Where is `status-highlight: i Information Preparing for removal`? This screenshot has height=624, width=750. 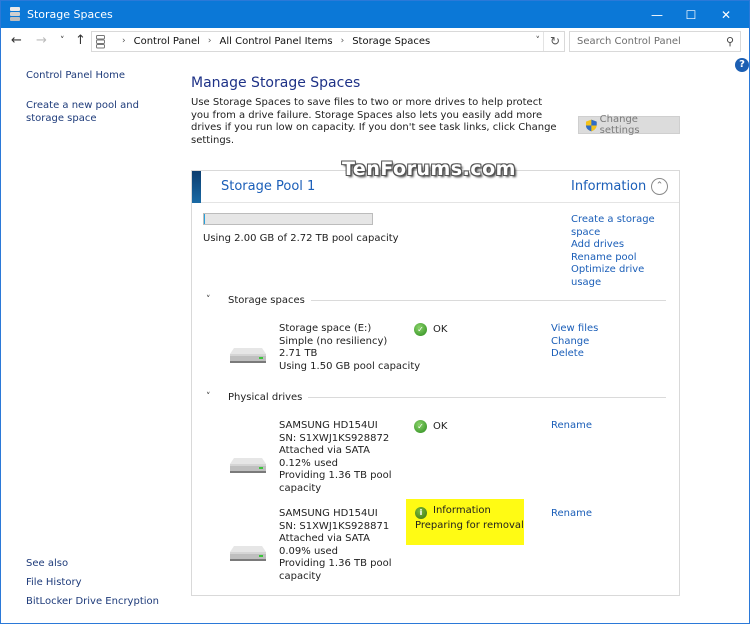 status-highlight: i Information Preparing for removal is located at coordinates (465, 522).